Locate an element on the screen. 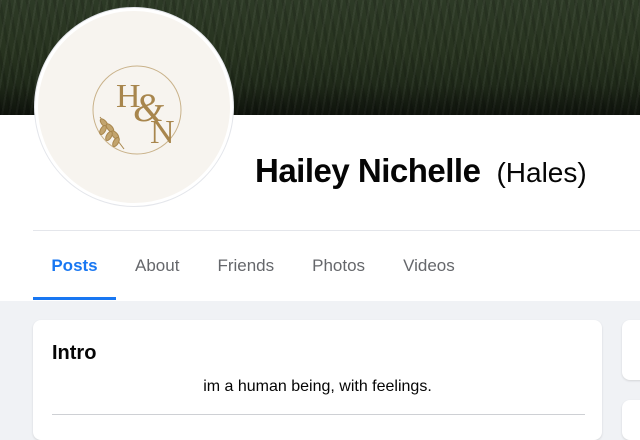 The width and height of the screenshot is (640, 440). profile-name: Hailey Nichelle is located at coordinates (368, 170).